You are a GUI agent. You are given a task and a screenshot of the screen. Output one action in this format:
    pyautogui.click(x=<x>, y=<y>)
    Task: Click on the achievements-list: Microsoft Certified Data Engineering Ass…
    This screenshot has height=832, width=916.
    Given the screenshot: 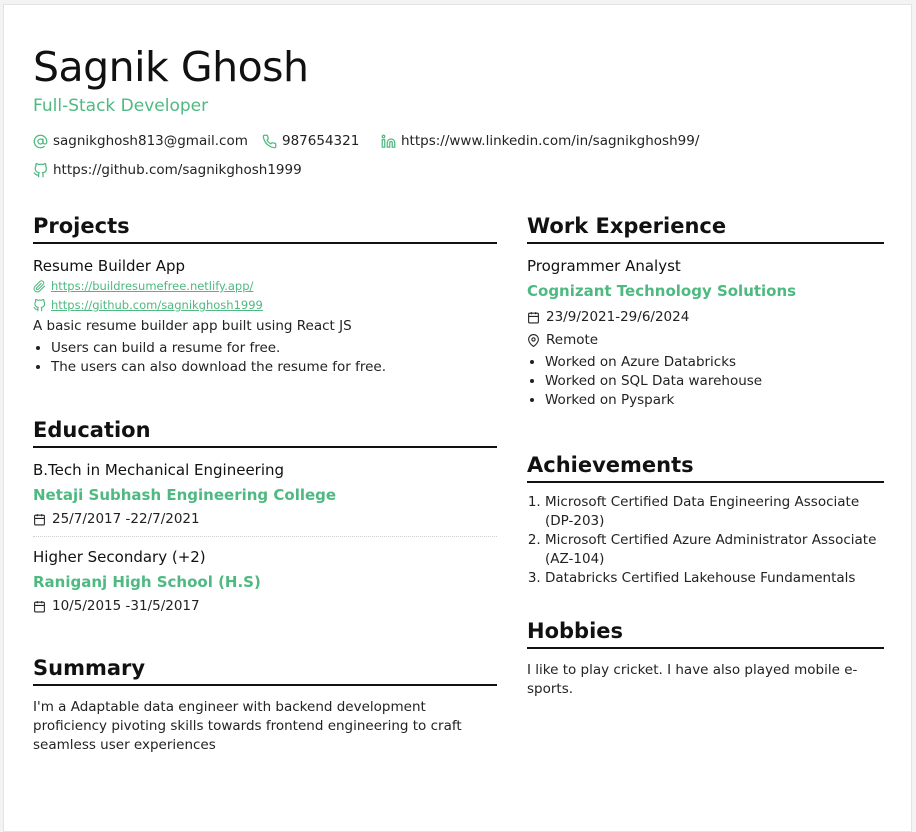 What is the action you would take?
    pyautogui.click(x=705, y=540)
    